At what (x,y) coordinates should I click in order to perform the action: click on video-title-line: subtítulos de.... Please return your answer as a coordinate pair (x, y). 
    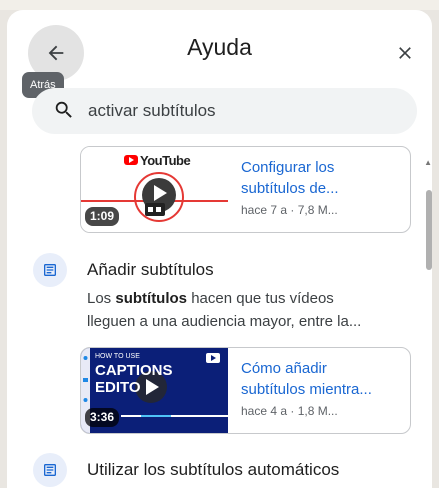
    Looking at the image, I should click on (290, 188).